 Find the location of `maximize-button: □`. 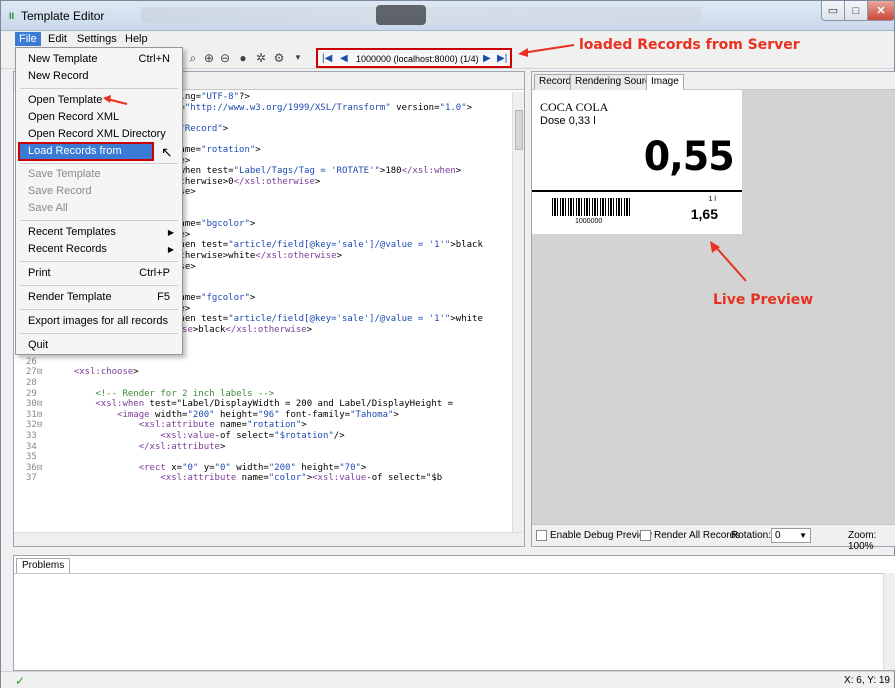

maximize-button: □ is located at coordinates (856, 11).